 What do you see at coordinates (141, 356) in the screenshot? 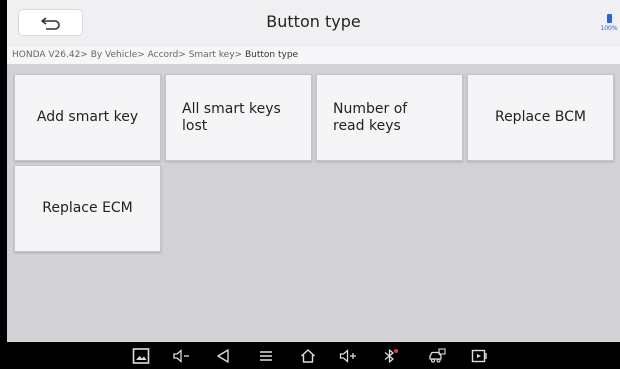
I see `gallery-icon` at bounding box center [141, 356].